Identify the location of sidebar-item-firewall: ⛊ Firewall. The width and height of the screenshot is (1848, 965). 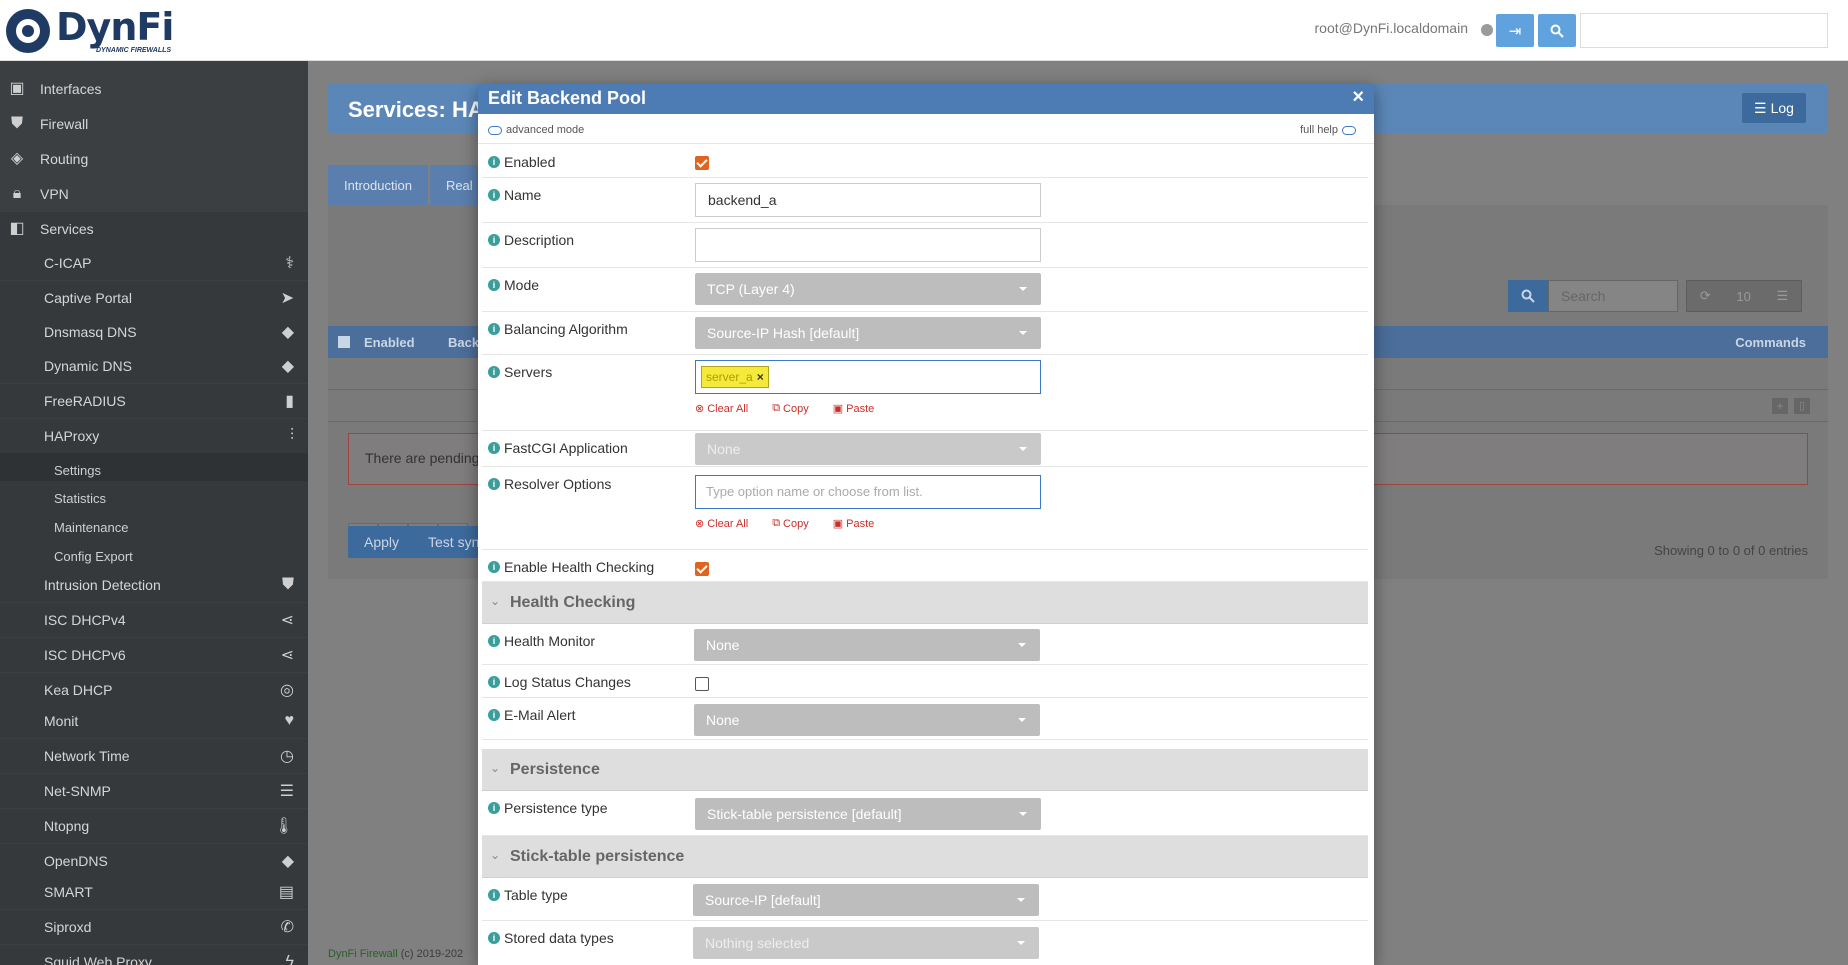
(154, 124).